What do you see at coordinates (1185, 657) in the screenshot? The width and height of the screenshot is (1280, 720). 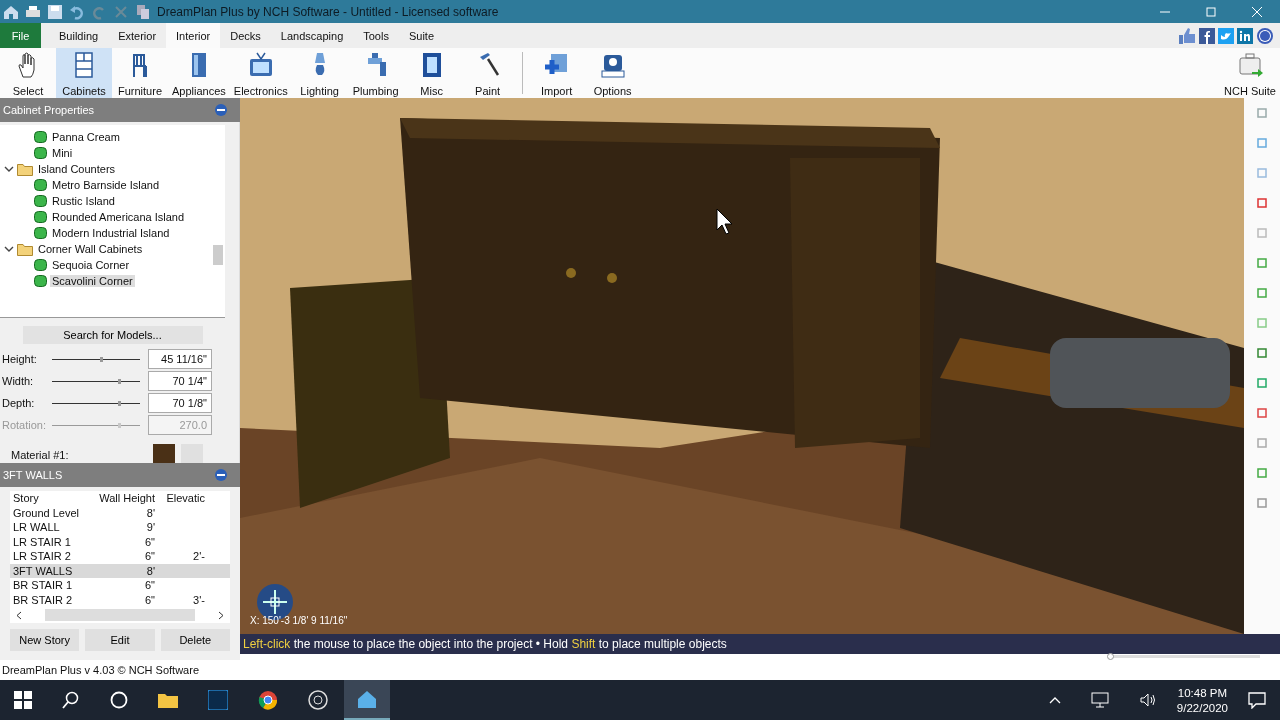 I see `timeline-slider` at bounding box center [1185, 657].